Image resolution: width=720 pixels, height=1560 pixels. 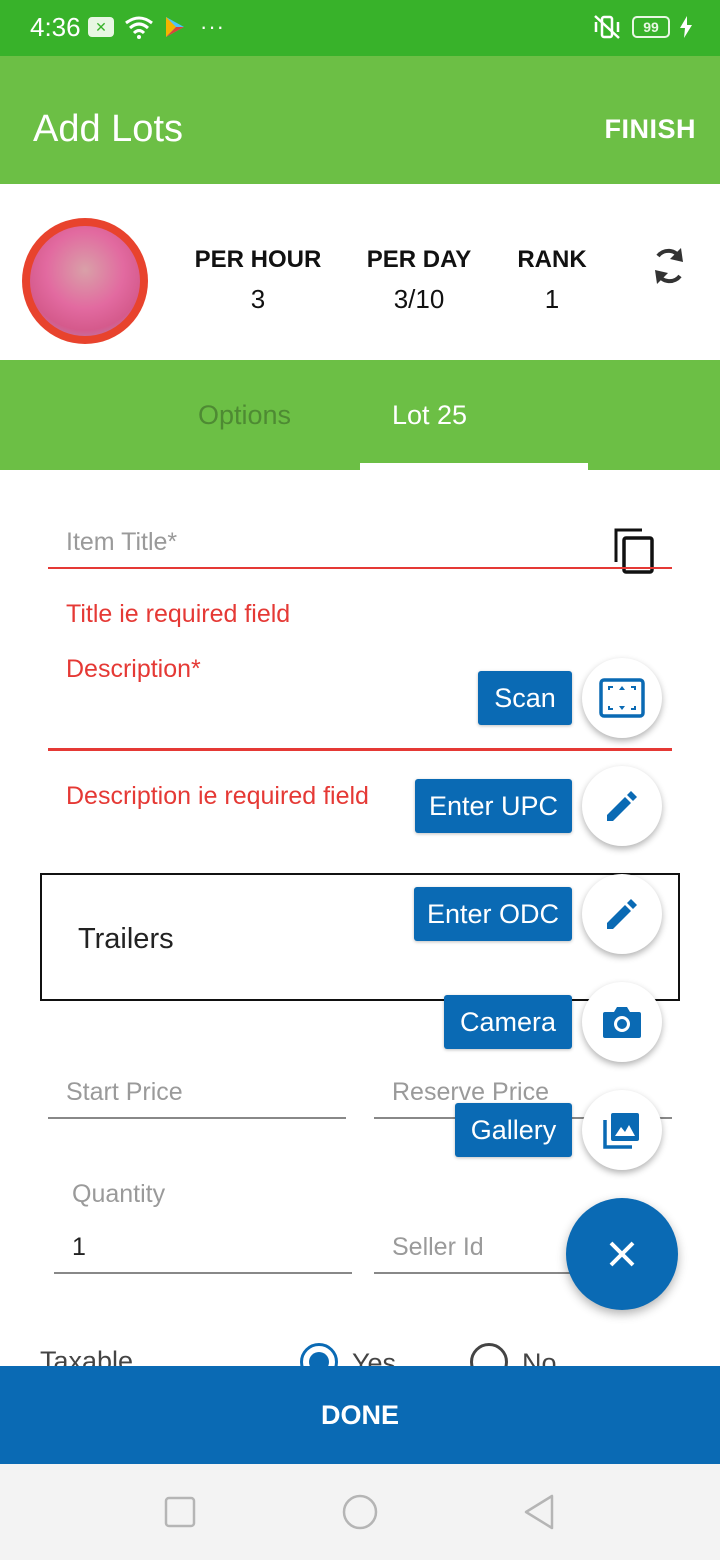 What do you see at coordinates (85, 281) in the screenshot?
I see `avatar` at bounding box center [85, 281].